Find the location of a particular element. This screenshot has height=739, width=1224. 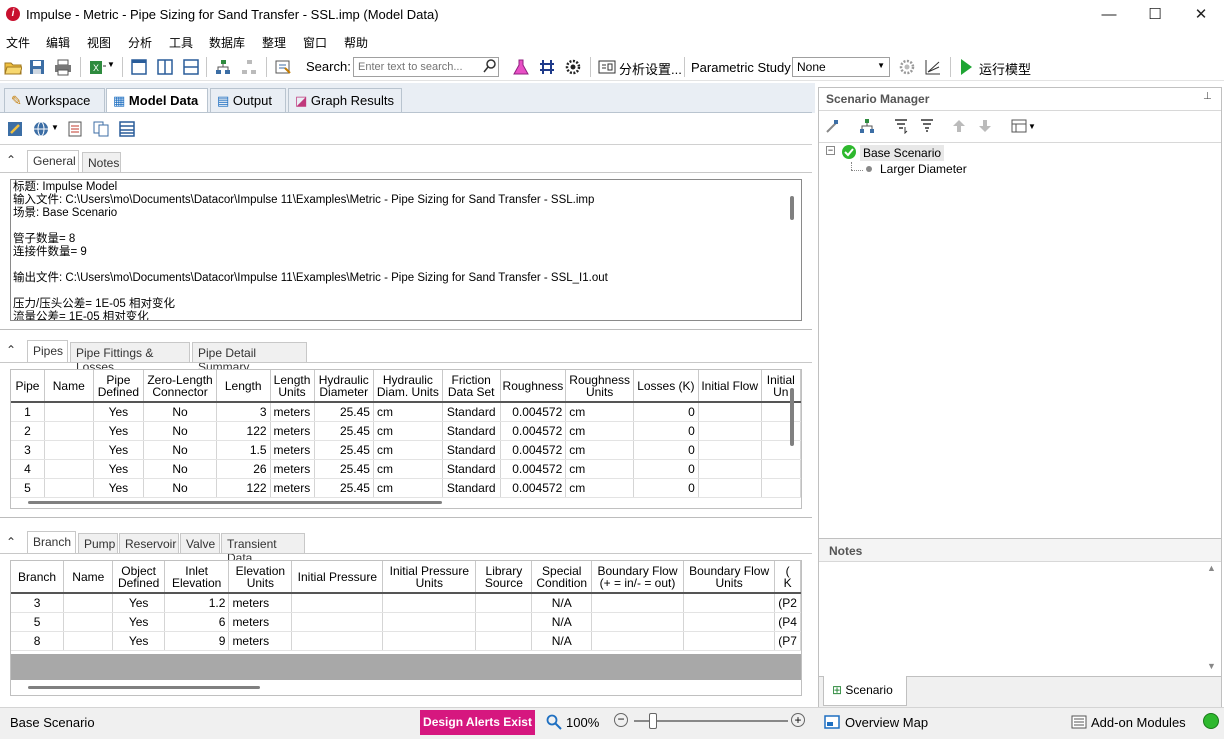

tab-workspace: ✎ Workspace is located at coordinates (54, 100).